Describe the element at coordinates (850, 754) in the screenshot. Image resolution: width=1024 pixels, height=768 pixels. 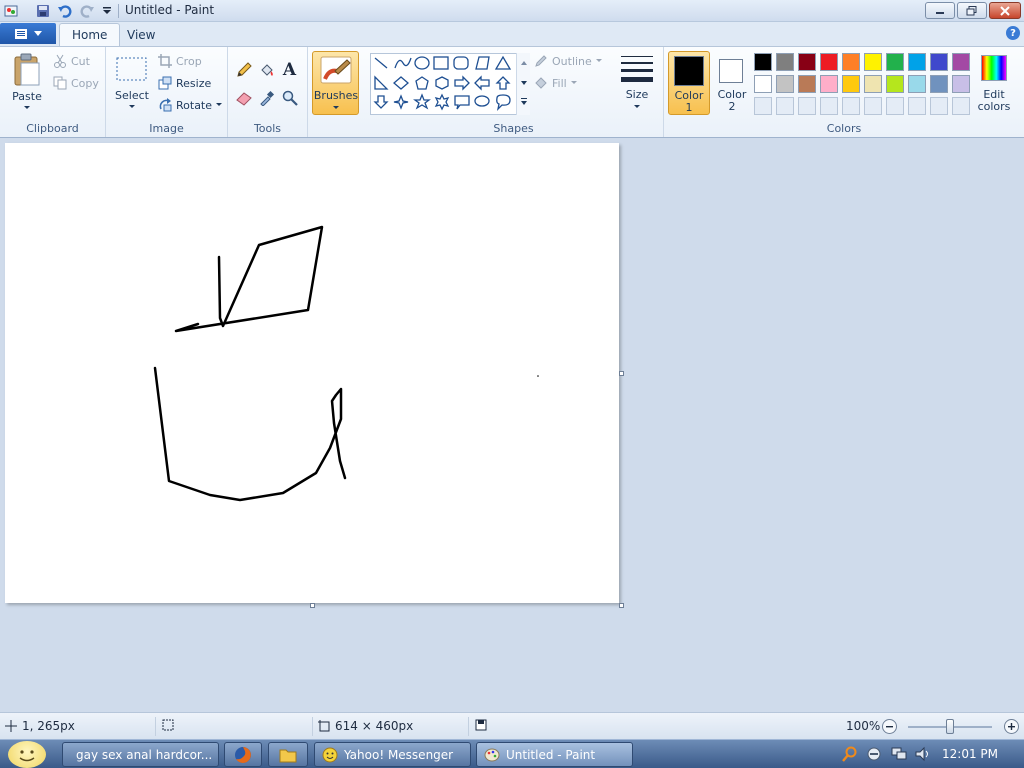
I see `search-tray-icon` at that location.